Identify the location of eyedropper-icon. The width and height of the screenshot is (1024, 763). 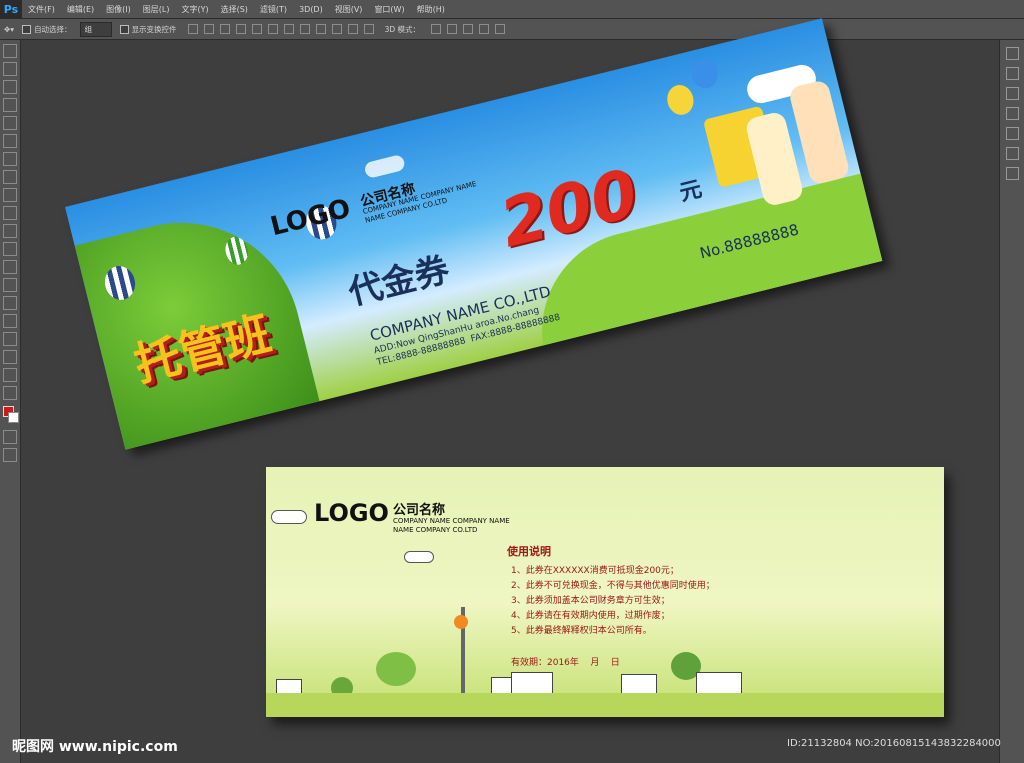
(10, 141).